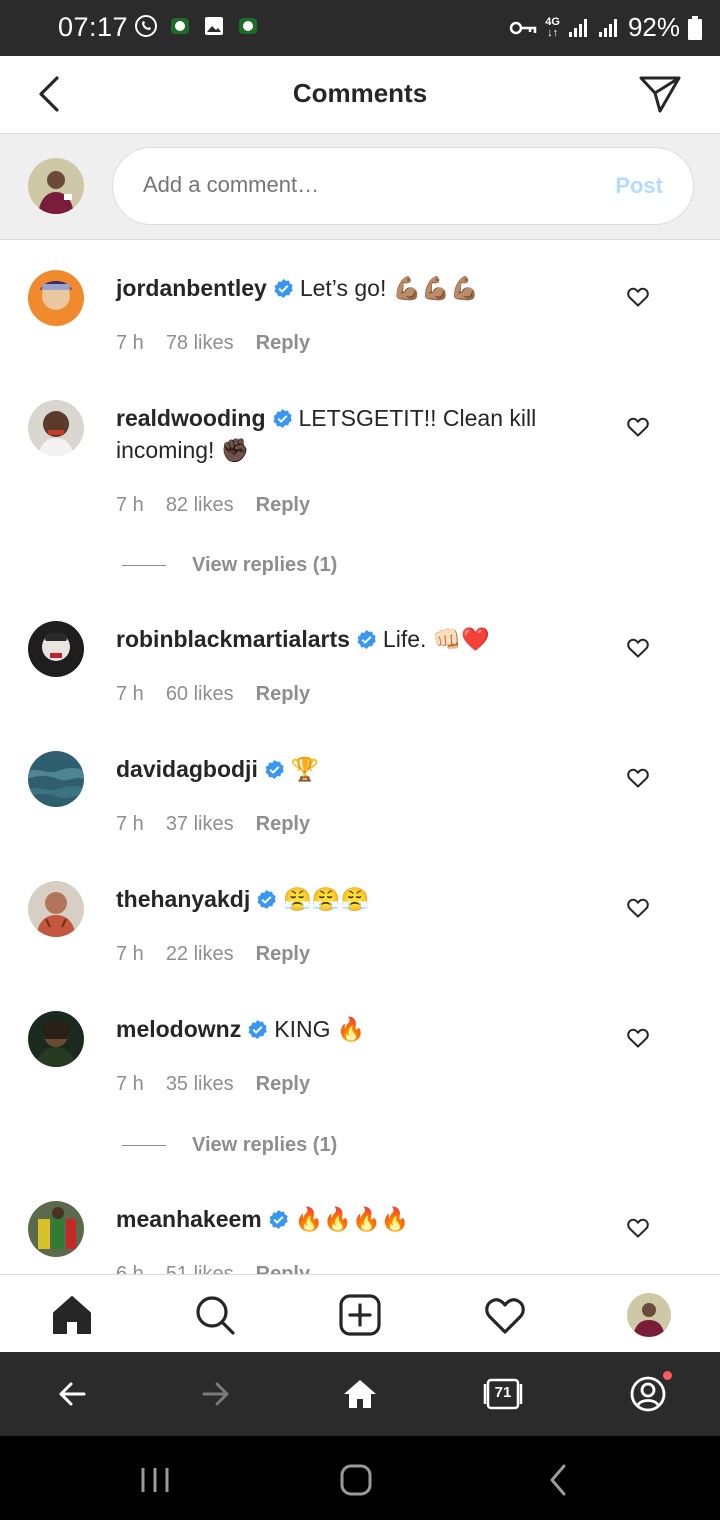 Image resolution: width=720 pixels, height=1520 pixels. I want to click on status-time: 07:17, so click(93, 27).